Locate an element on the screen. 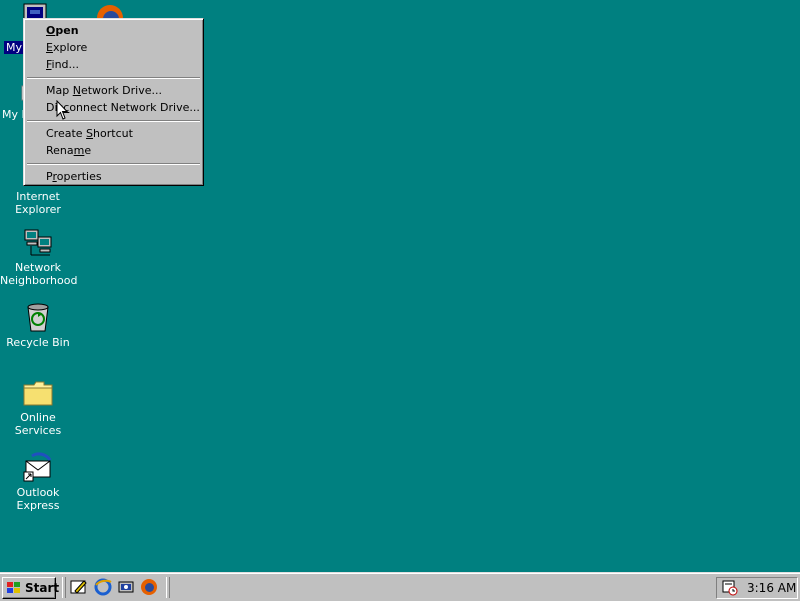 This screenshot has width=800, height=601. desktop-icon-label: Neighborhood is located at coordinates (39, 280).